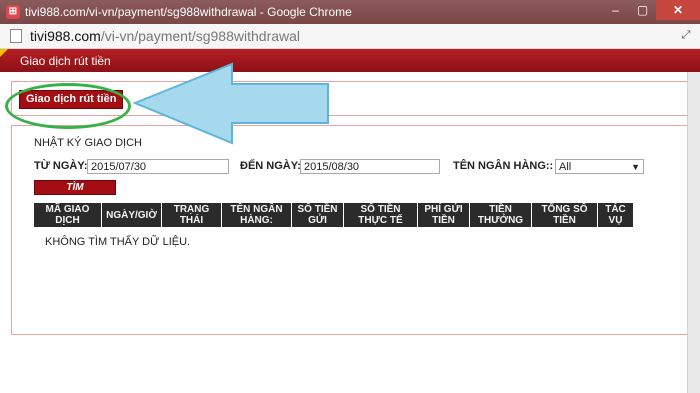 This screenshot has height=393, width=700. I want to click on from-date-label: TỪ NGÀY:, so click(61, 166).